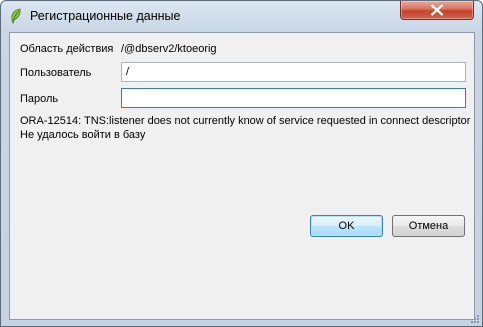 The height and width of the screenshot is (327, 483). What do you see at coordinates (83, 135) in the screenshot?
I see `status-message: Не удалось войти в базу` at bounding box center [83, 135].